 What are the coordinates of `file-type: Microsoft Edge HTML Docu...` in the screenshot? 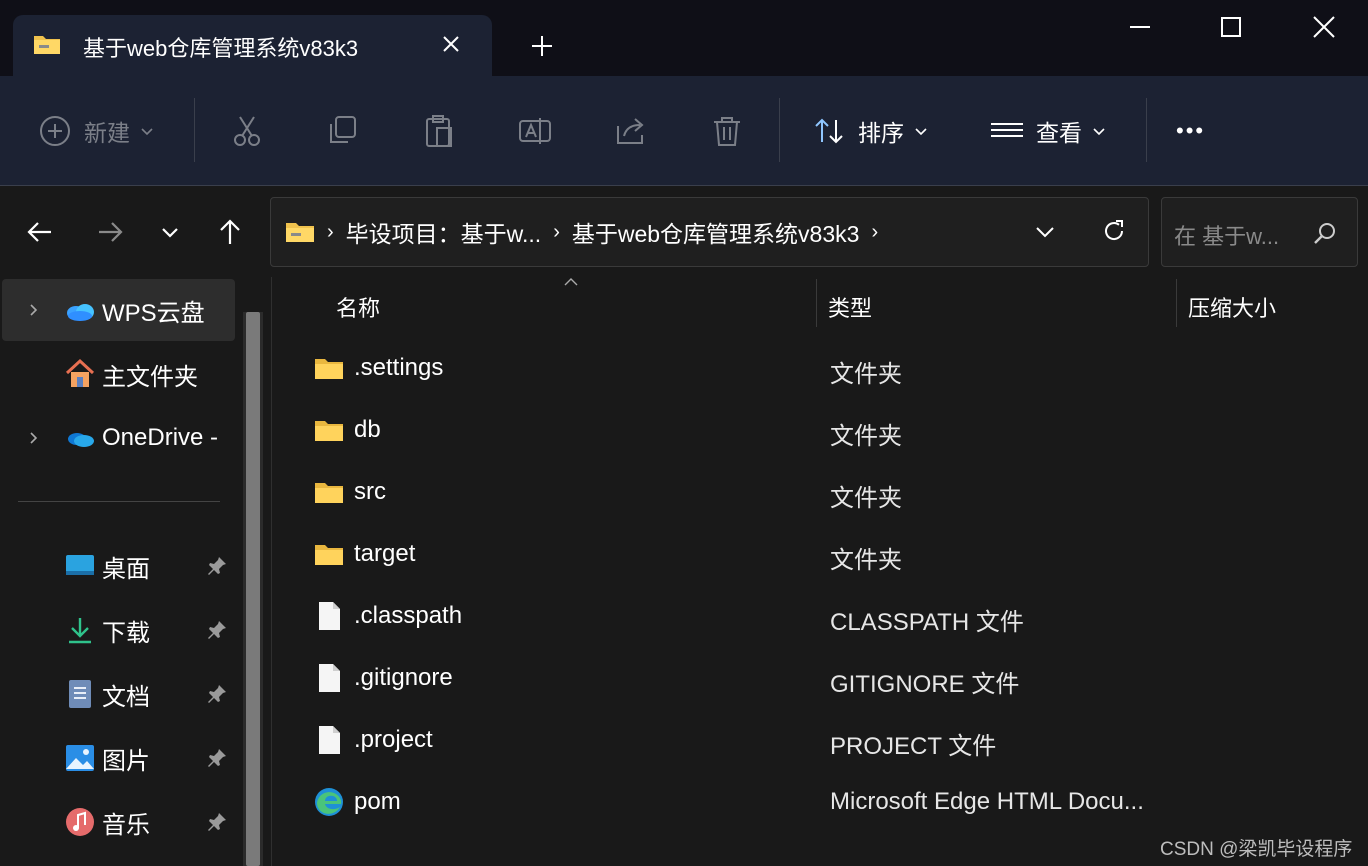 It's located at (987, 801).